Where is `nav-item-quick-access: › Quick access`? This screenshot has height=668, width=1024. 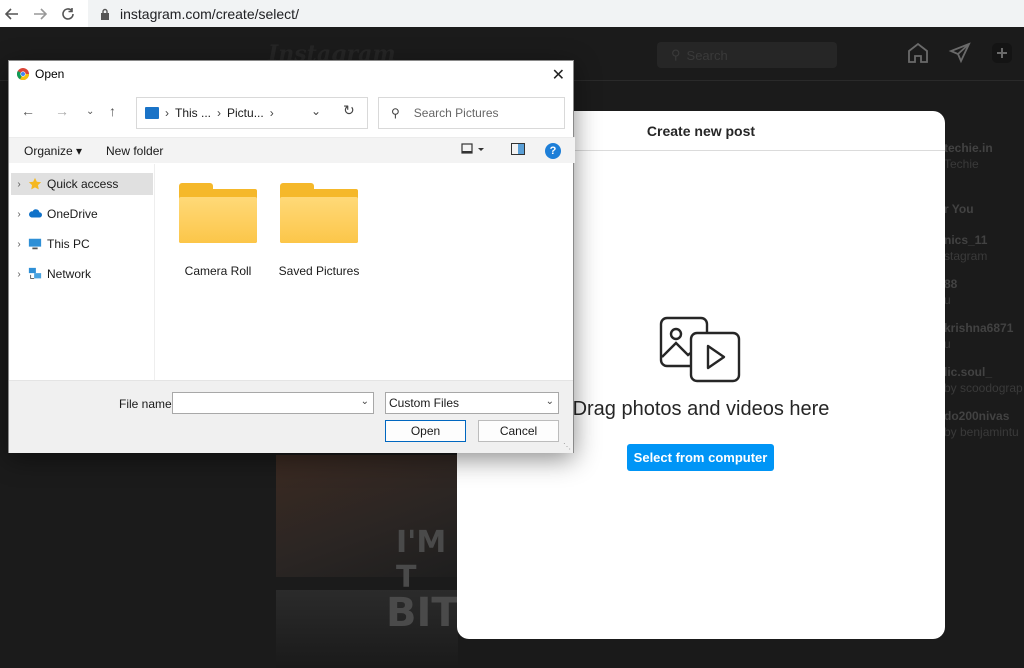 nav-item-quick-access: › Quick access is located at coordinates (82, 184).